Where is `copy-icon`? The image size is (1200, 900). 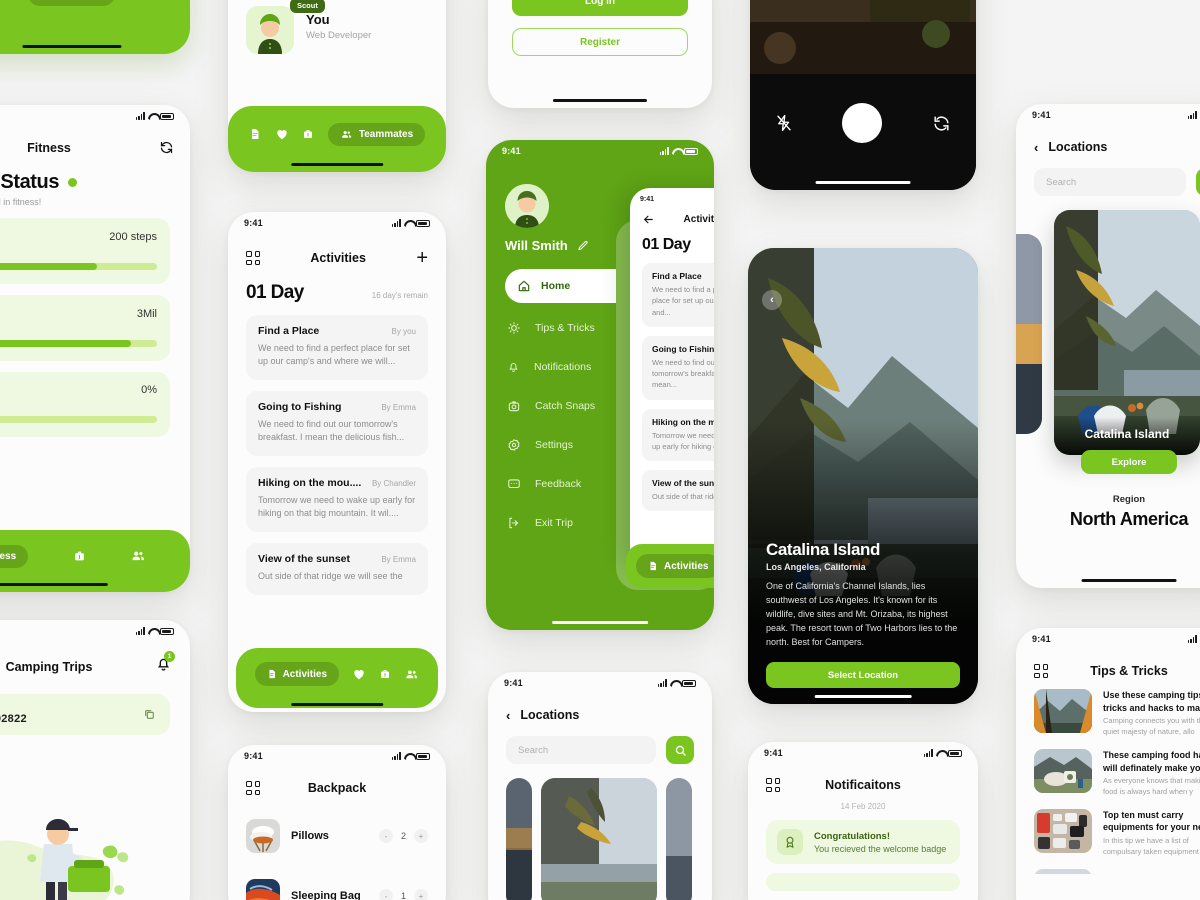 copy-icon is located at coordinates (149, 714).